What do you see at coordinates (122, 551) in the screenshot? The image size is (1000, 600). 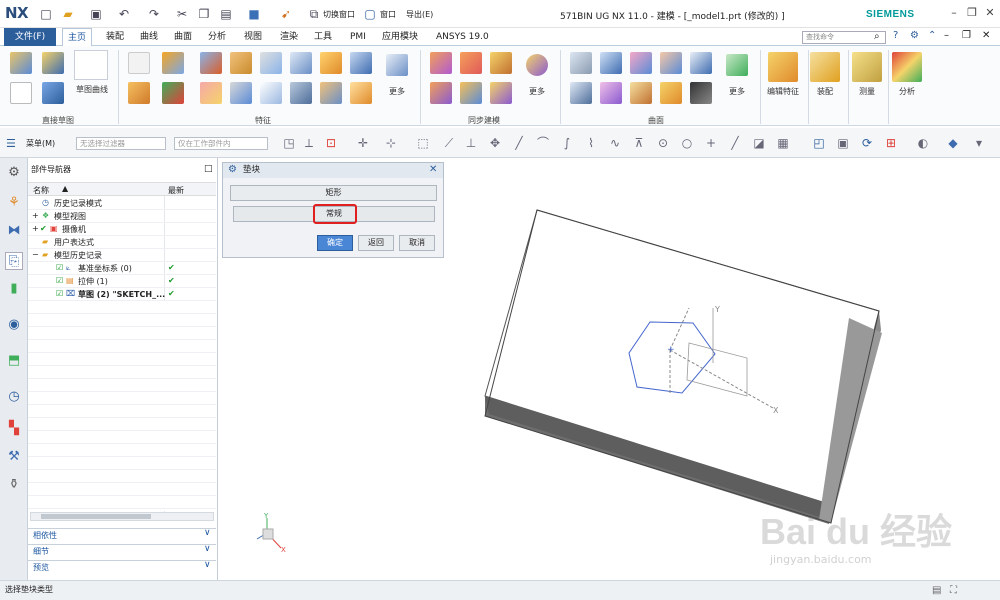 I see `details-panel: 细节` at bounding box center [122, 551].